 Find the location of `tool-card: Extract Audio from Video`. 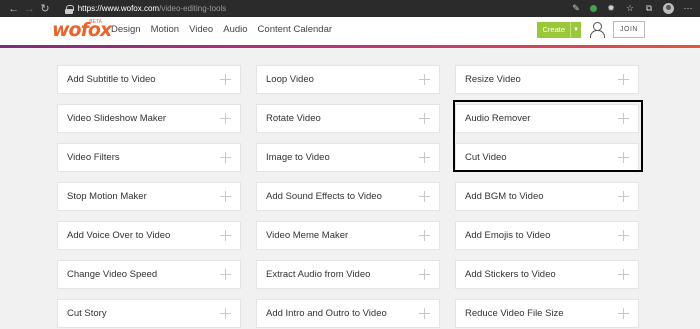

tool-card: Extract Audio from Video is located at coordinates (348, 274).